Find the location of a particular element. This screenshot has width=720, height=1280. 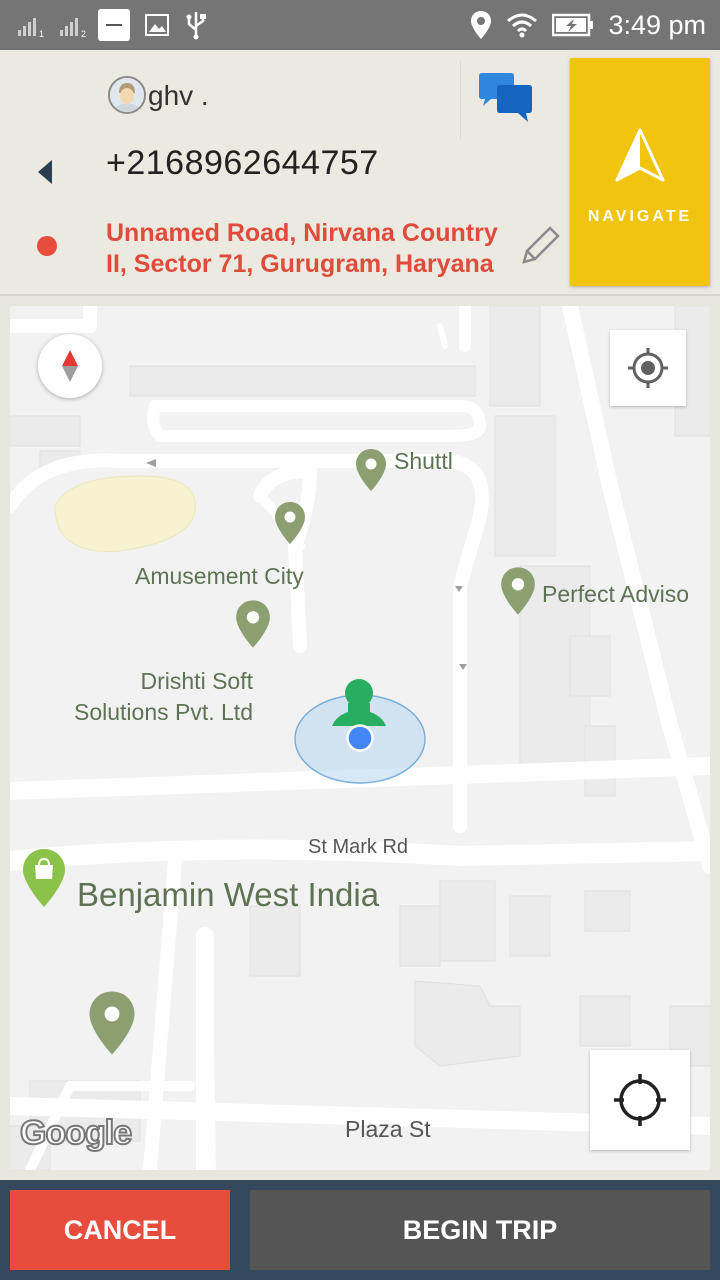

place-label-shuttl: Shuttl is located at coordinates (423, 461).